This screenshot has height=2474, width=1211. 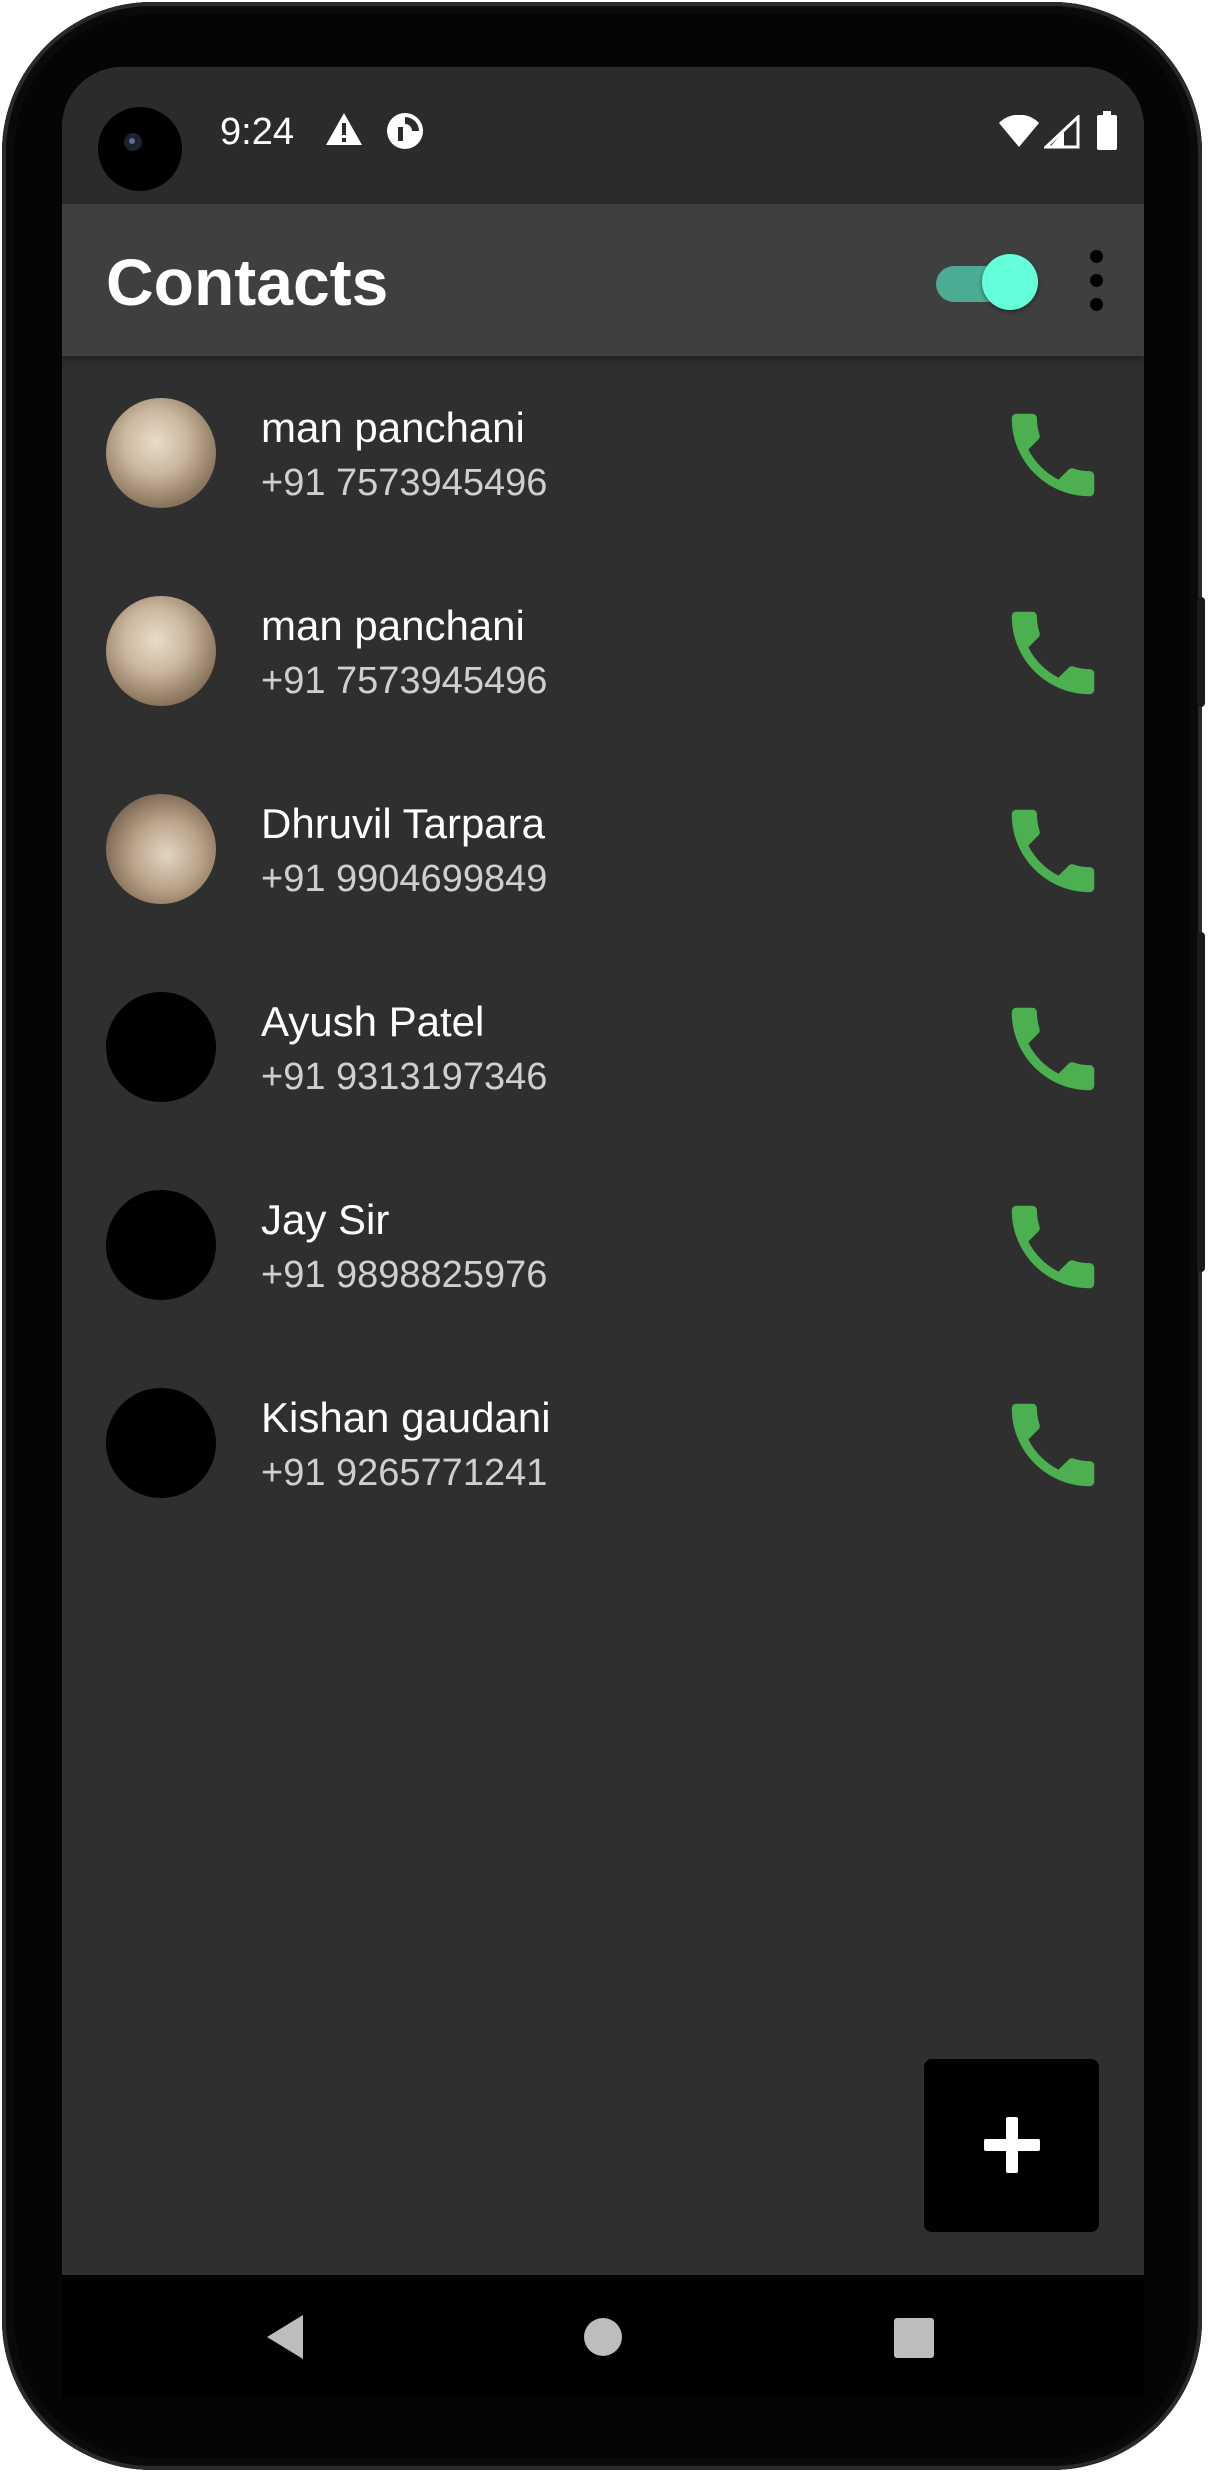 What do you see at coordinates (404, 1077) in the screenshot?
I see `contact-phone: +91 9313197346` at bounding box center [404, 1077].